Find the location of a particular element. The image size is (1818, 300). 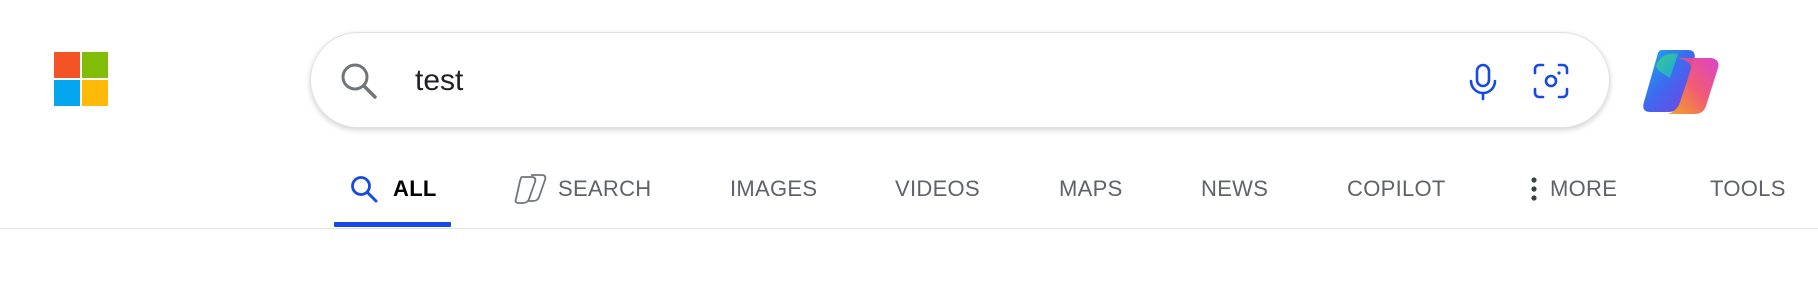

tab-more: MORE is located at coordinates (1573, 189).